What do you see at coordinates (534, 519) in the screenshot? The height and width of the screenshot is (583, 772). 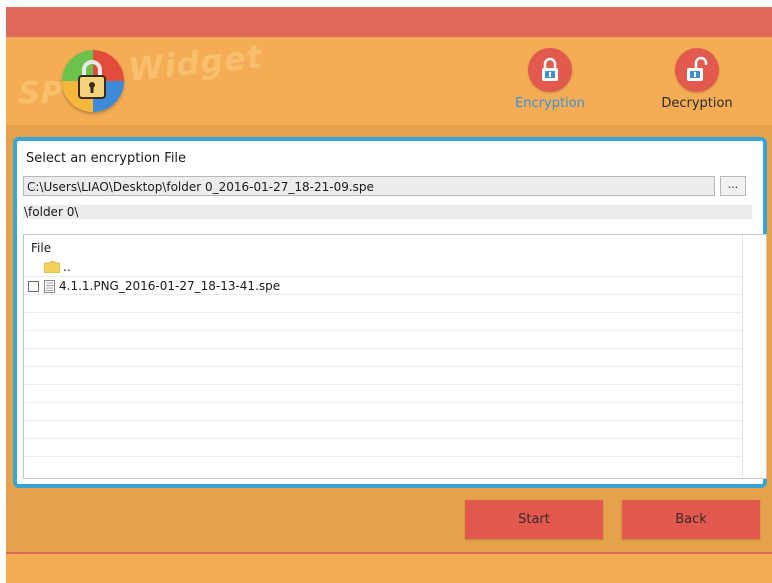 I see `start-button: Start` at bounding box center [534, 519].